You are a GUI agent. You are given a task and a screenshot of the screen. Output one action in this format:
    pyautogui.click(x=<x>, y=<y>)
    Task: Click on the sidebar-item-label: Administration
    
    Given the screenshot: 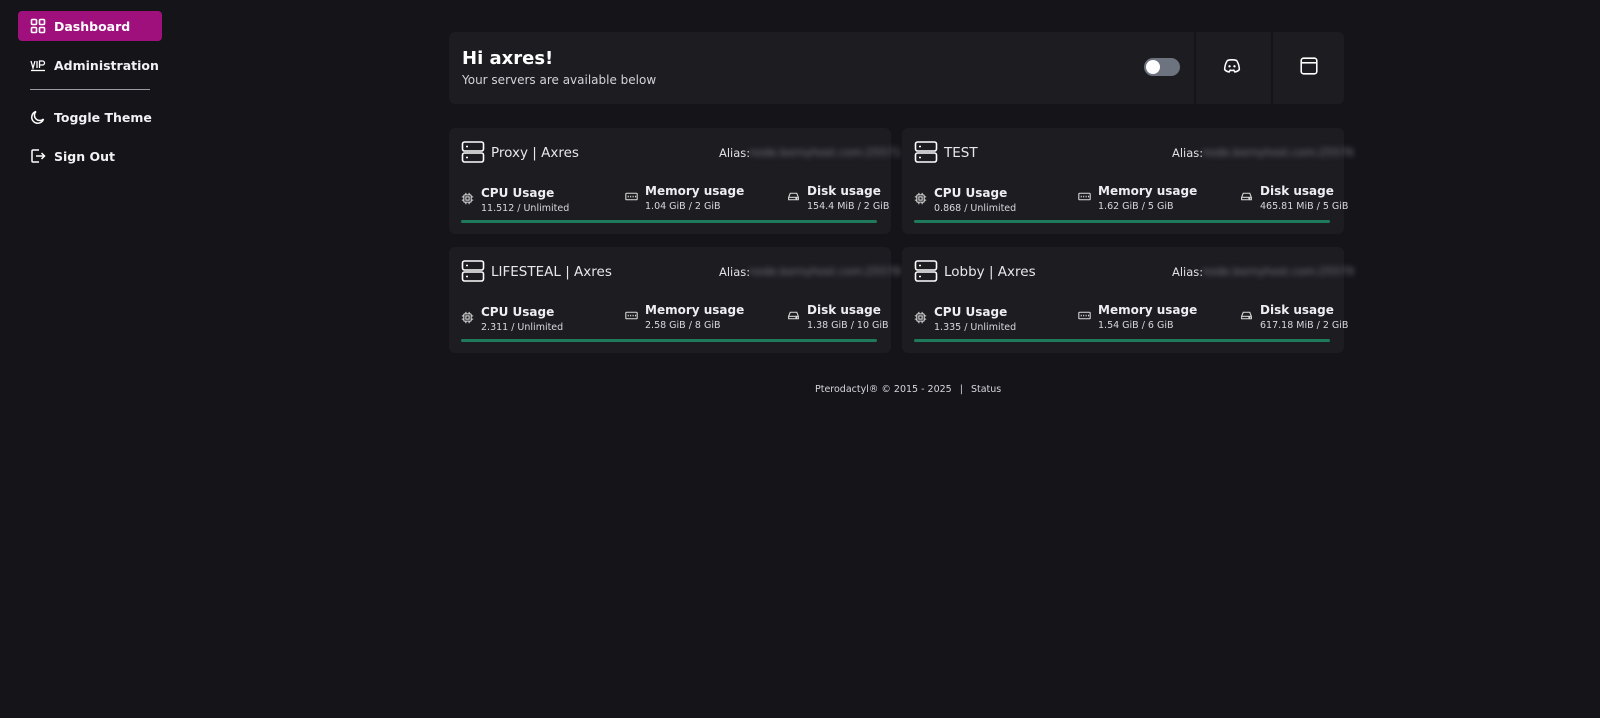 What is the action you would take?
    pyautogui.click(x=106, y=65)
    